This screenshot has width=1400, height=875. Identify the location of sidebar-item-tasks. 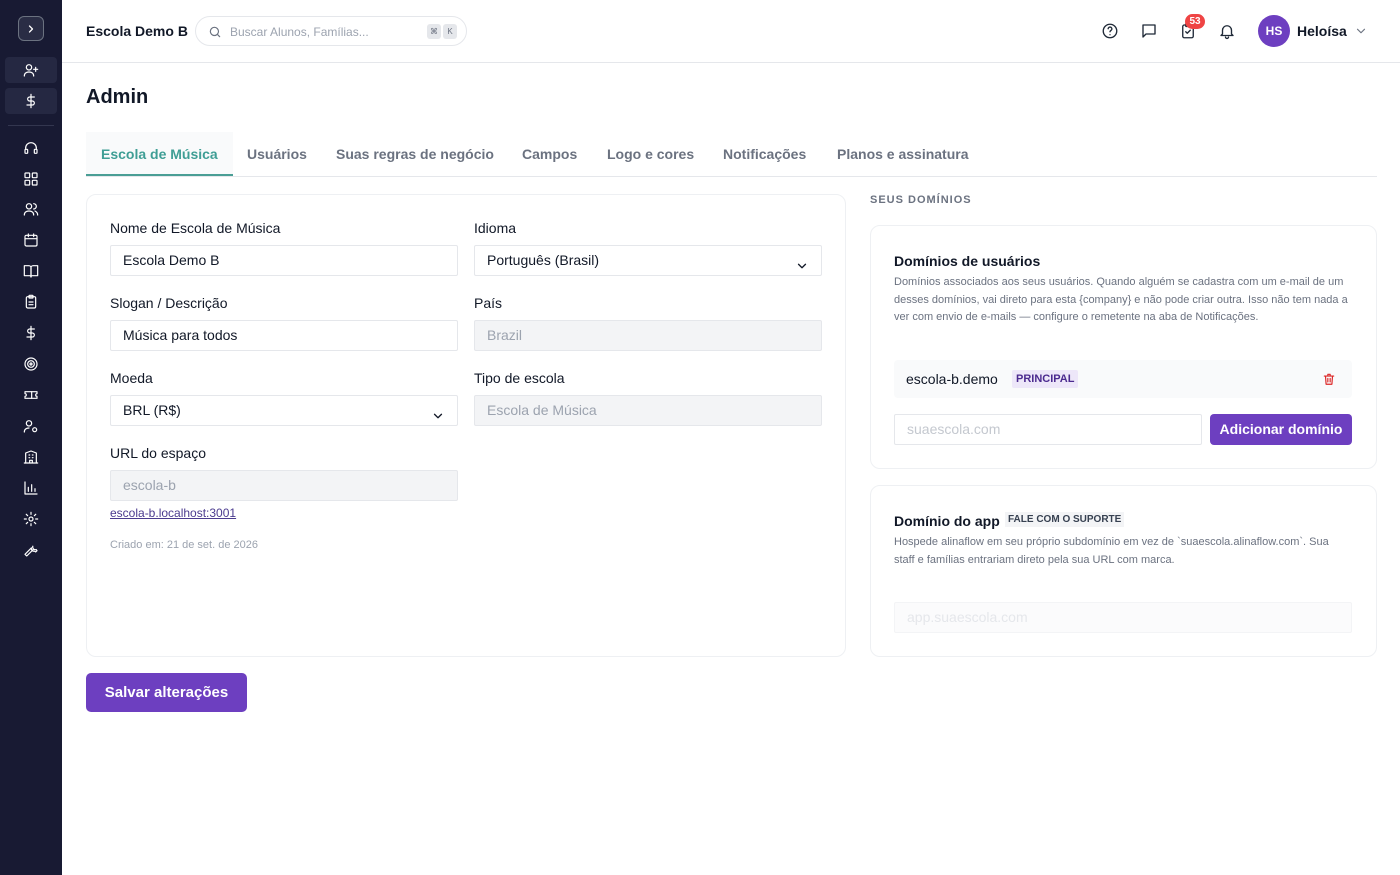
(31, 302).